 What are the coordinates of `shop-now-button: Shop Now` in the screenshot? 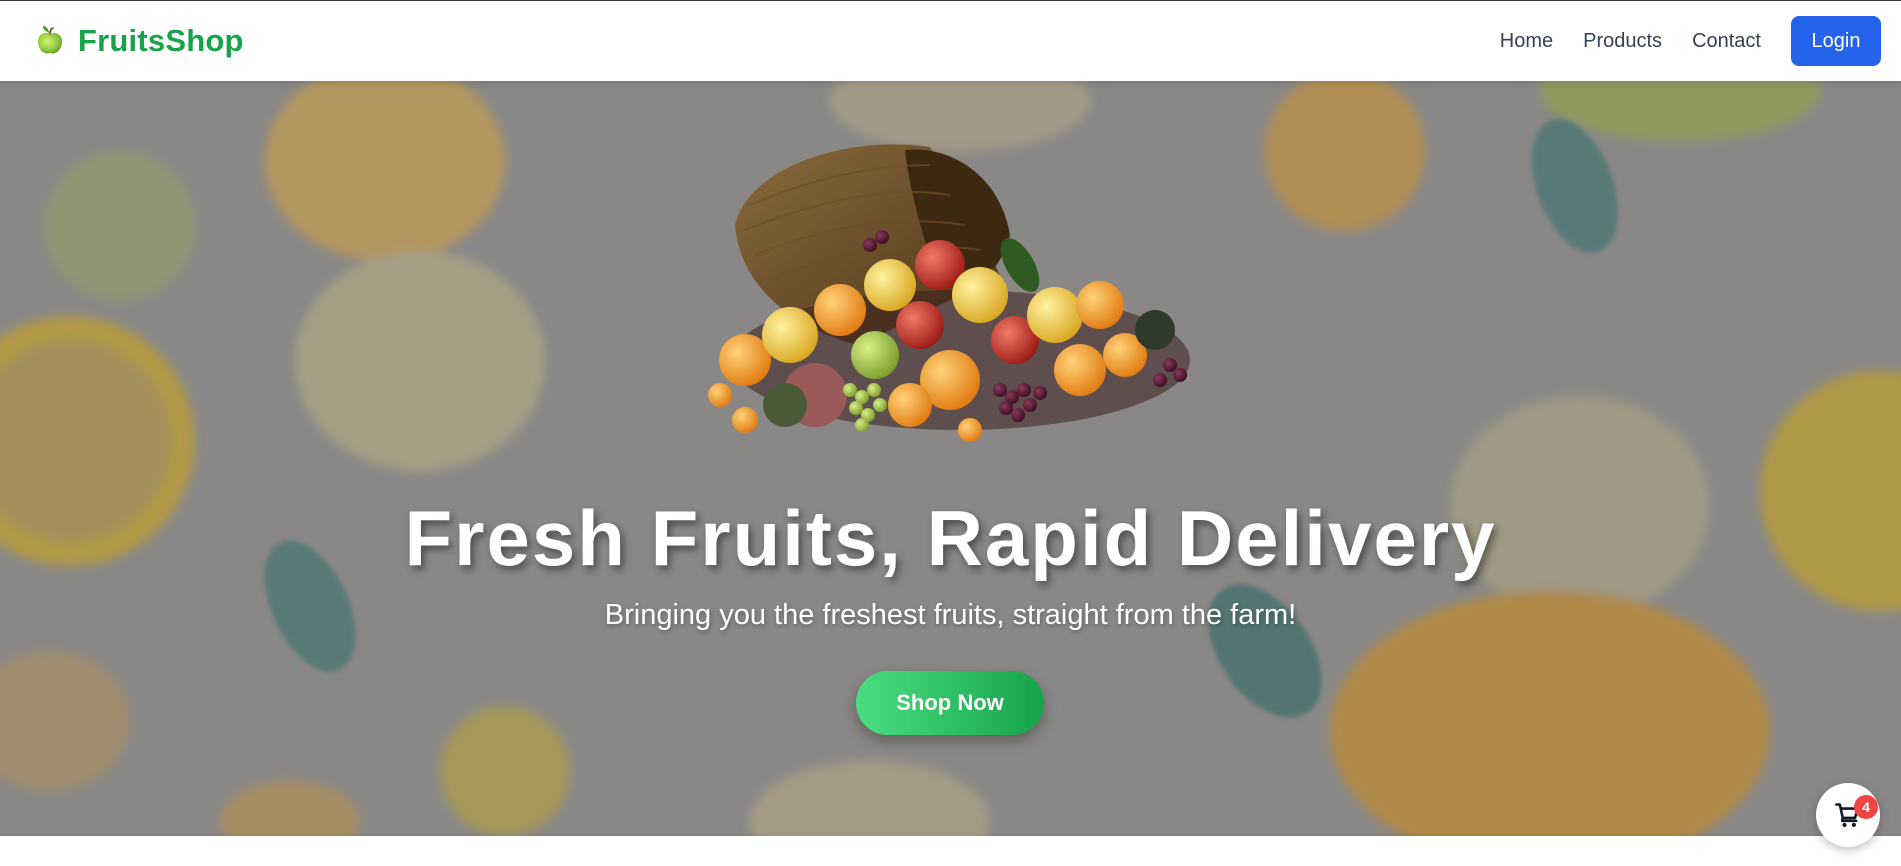 It's located at (950, 703).